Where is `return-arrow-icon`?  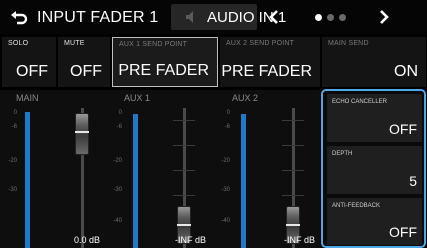
return-arrow-icon is located at coordinates (19, 18).